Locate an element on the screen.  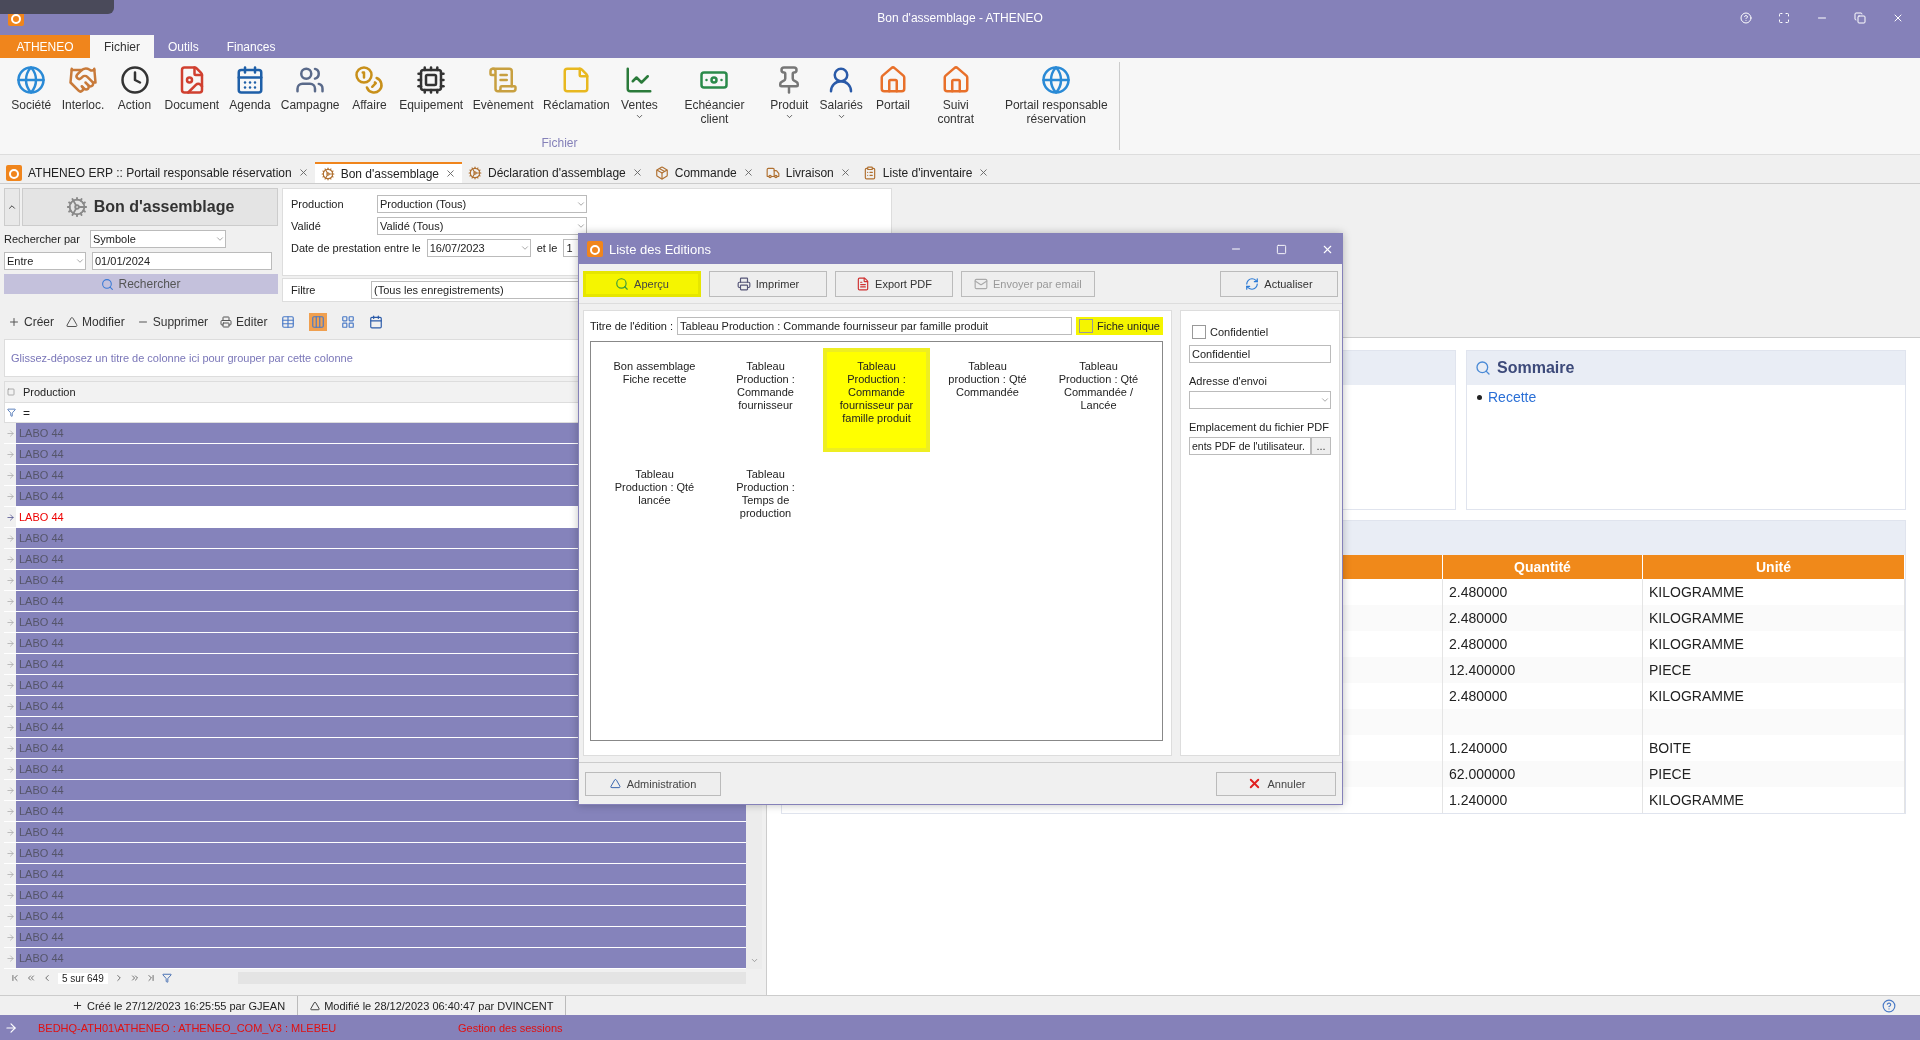
next-page-group-icon is located at coordinates (134, 978).